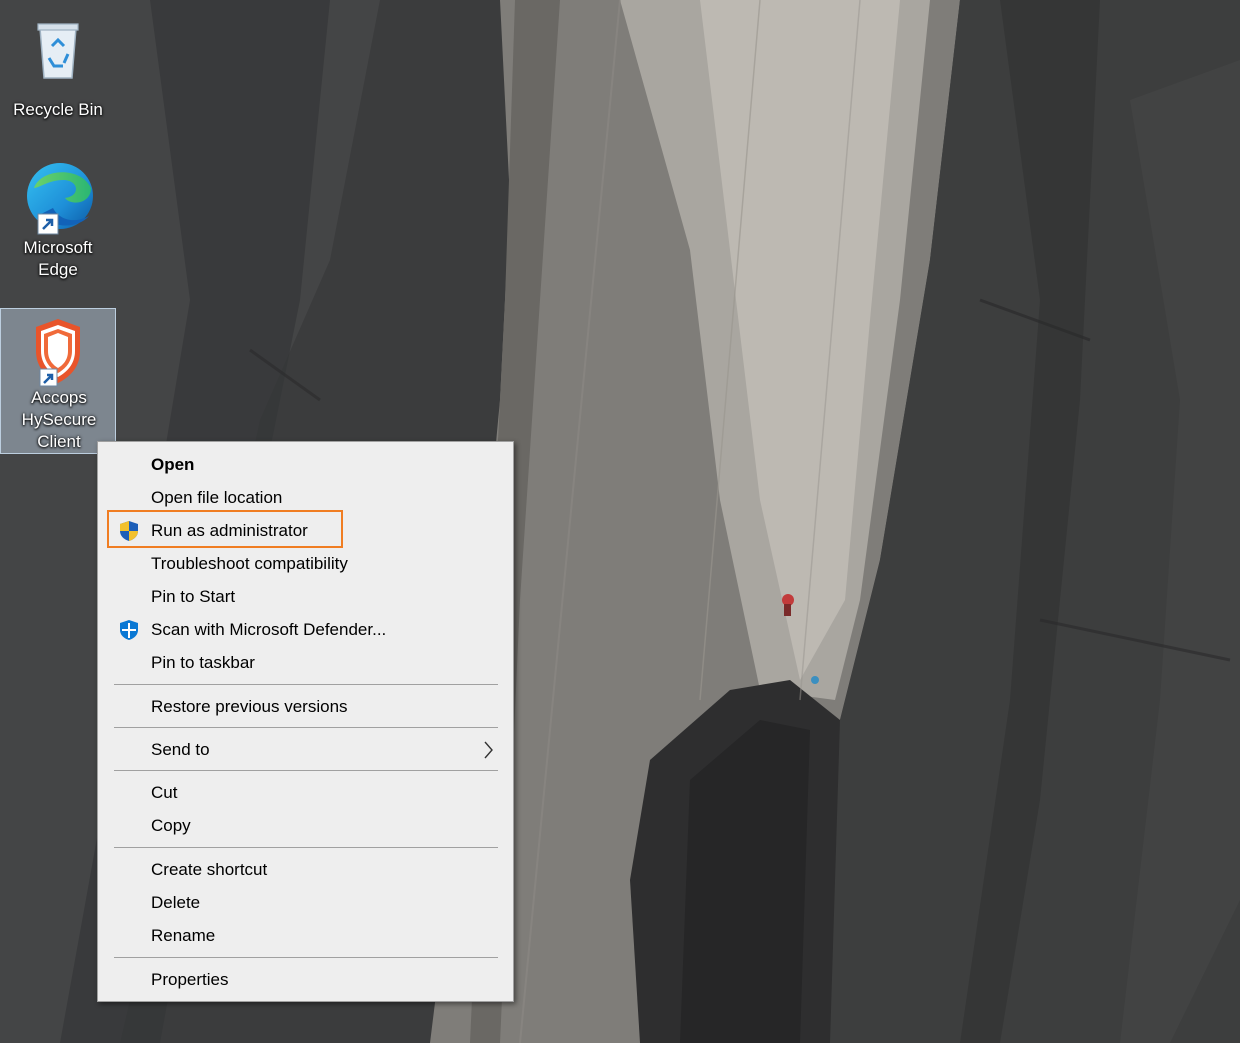  I want to click on menu-item-copy: Copy, so click(304, 825).